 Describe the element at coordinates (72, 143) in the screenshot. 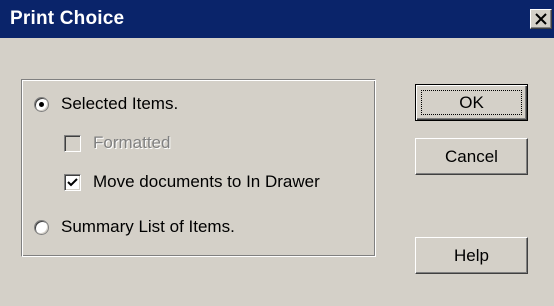

I see `formatted-checkbox-box` at that location.